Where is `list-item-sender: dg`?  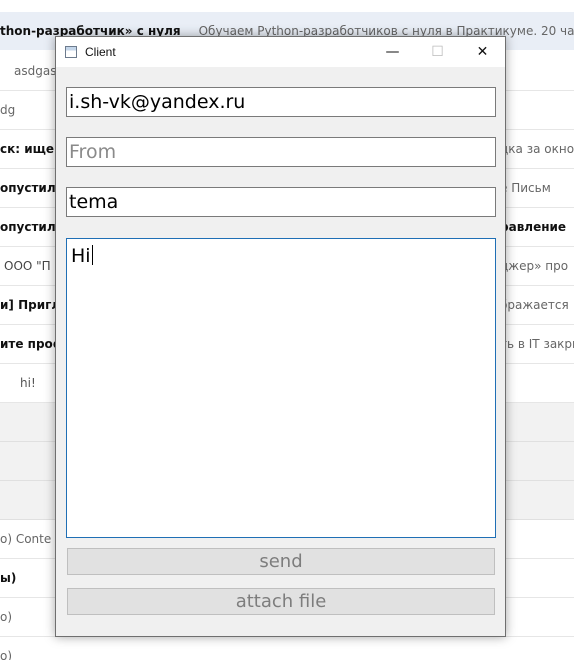
list-item-sender: dg is located at coordinates (8, 110).